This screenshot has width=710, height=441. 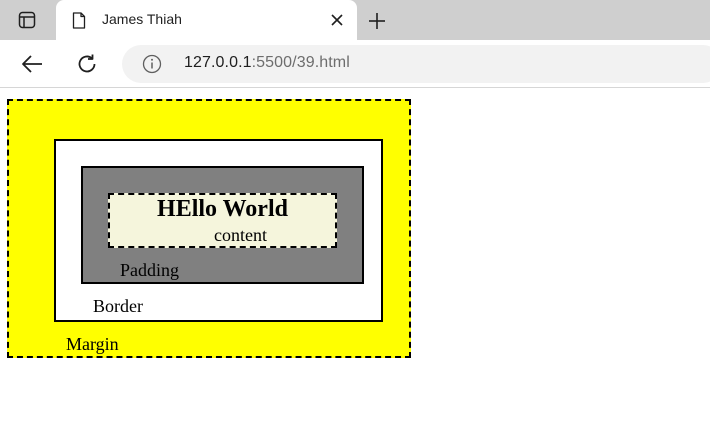 I want to click on padding-box: HEllo World content Padding, so click(x=222, y=225).